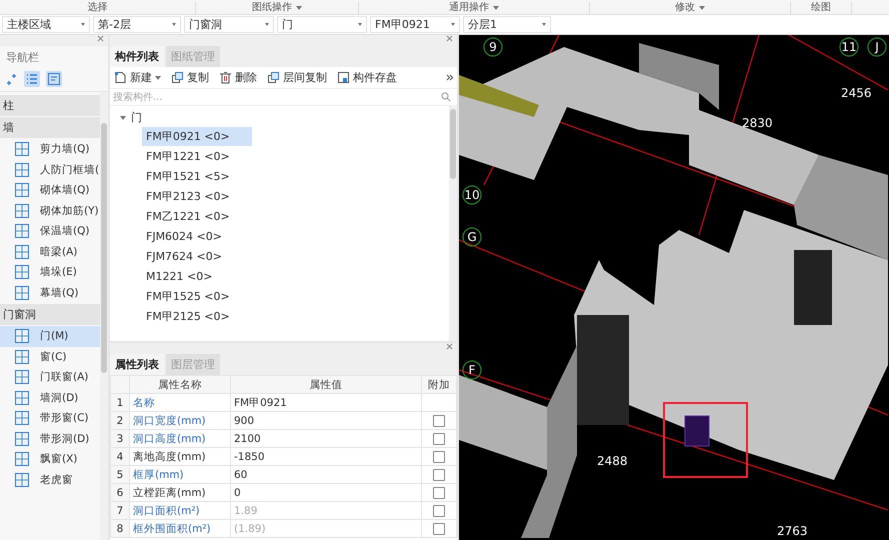 The height and width of the screenshot is (540, 889). What do you see at coordinates (690, 8) in the screenshot?
I see `ribbon-group-label: 修改` at bounding box center [690, 8].